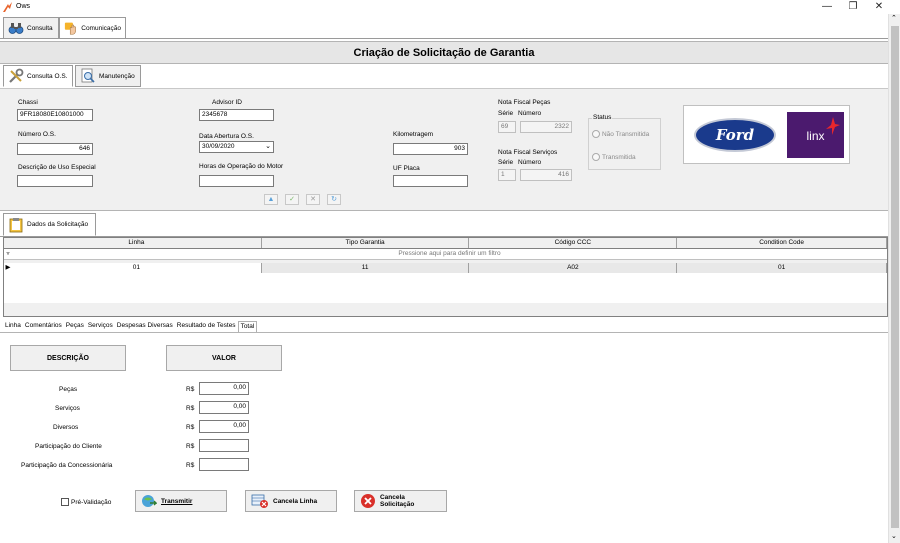 This screenshot has height=543, width=900. What do you see at coordinates (735, 135) in the screenshot?
I see `ford-logo: Ford` at bounding box center [735, 135].